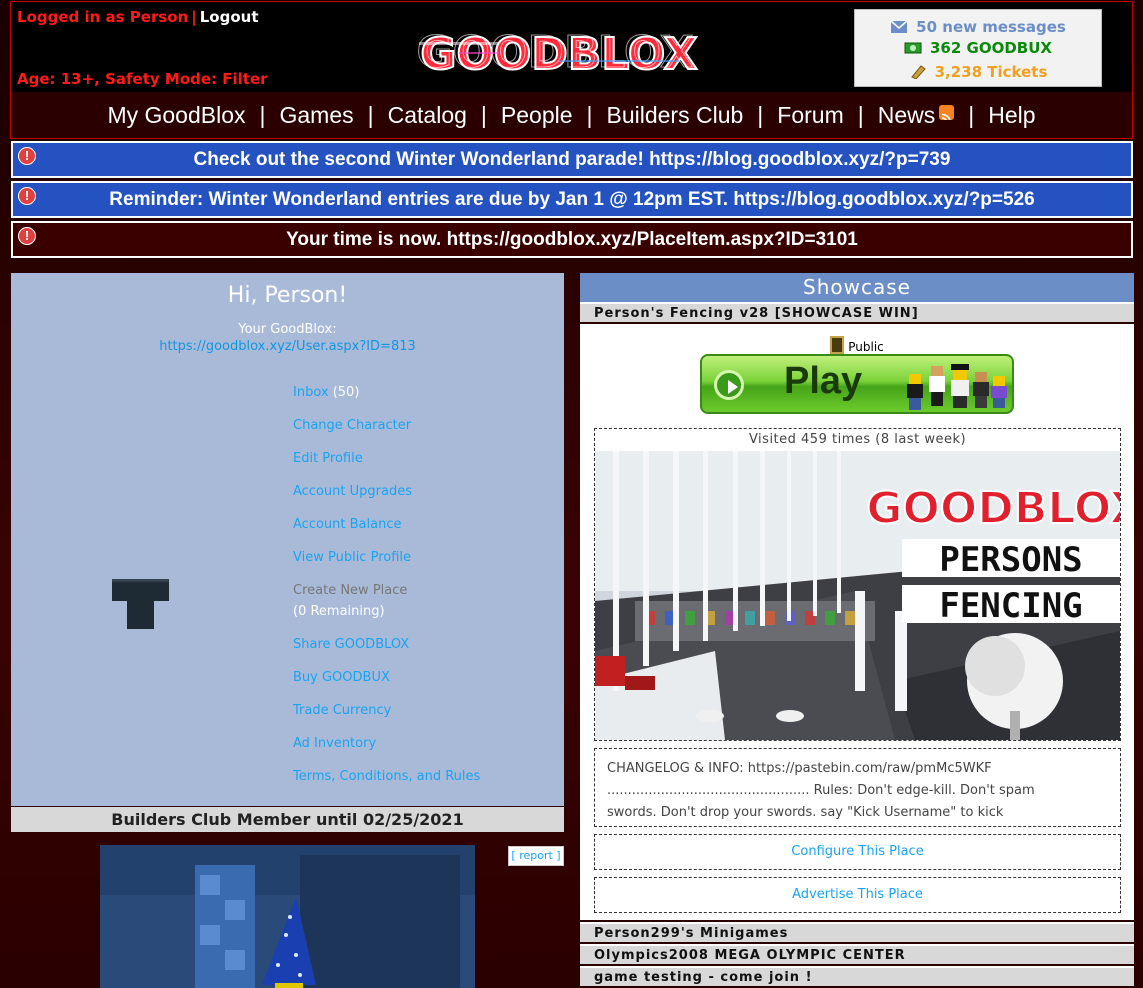  I want to click on nav-builders-club: Builders Club, so click(675, 115).